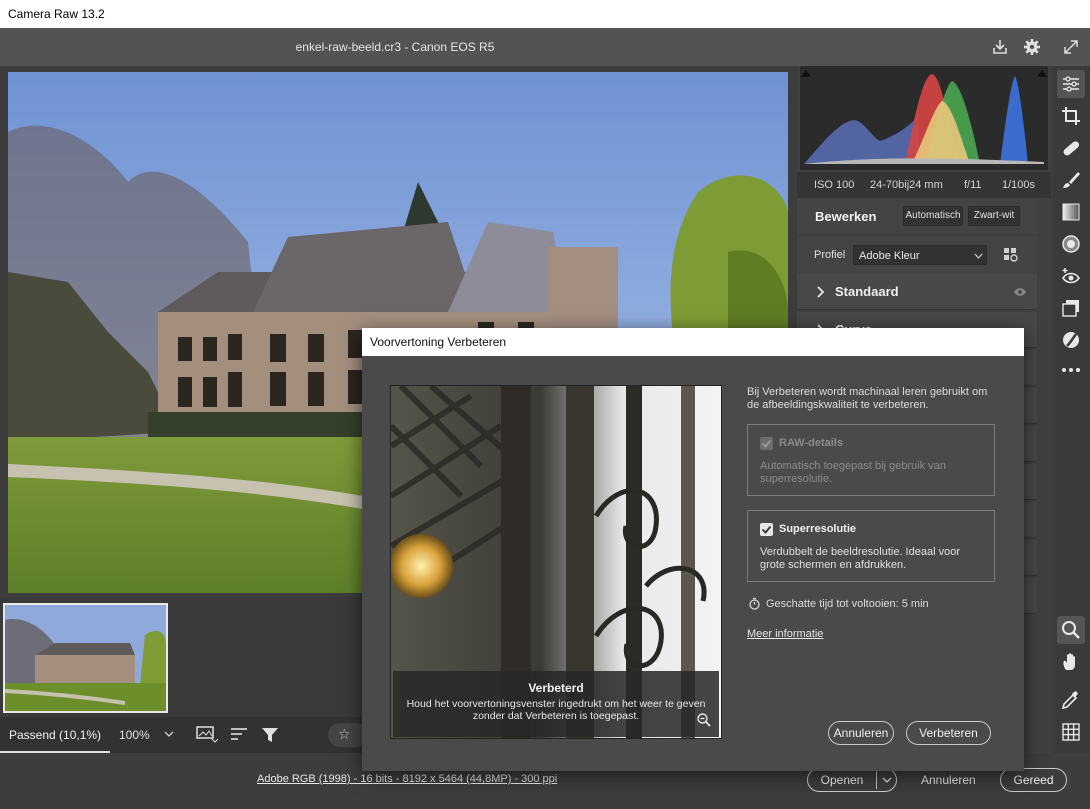 The width and height of the screenshot is (1090, 809). Describe the element at coordinates (973, 185) in the screenshot. I see `exif-aperture: f/11` at that location.